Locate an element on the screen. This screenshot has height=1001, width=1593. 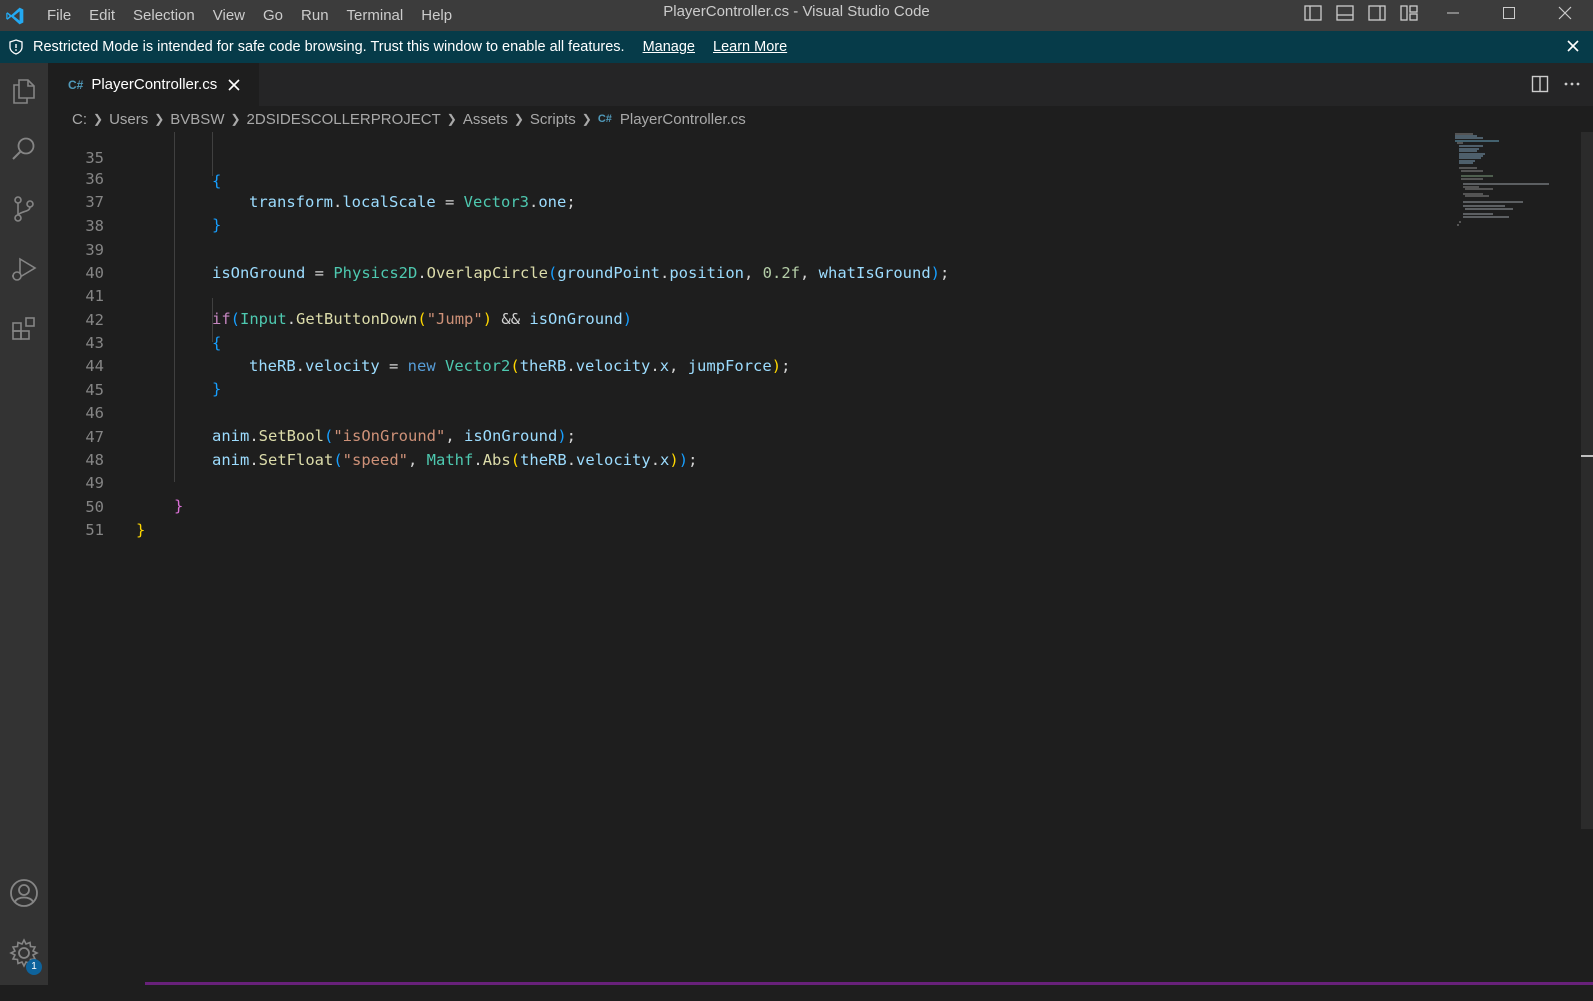
breadcrumb-item: Users is located at coordinates (128, 119).